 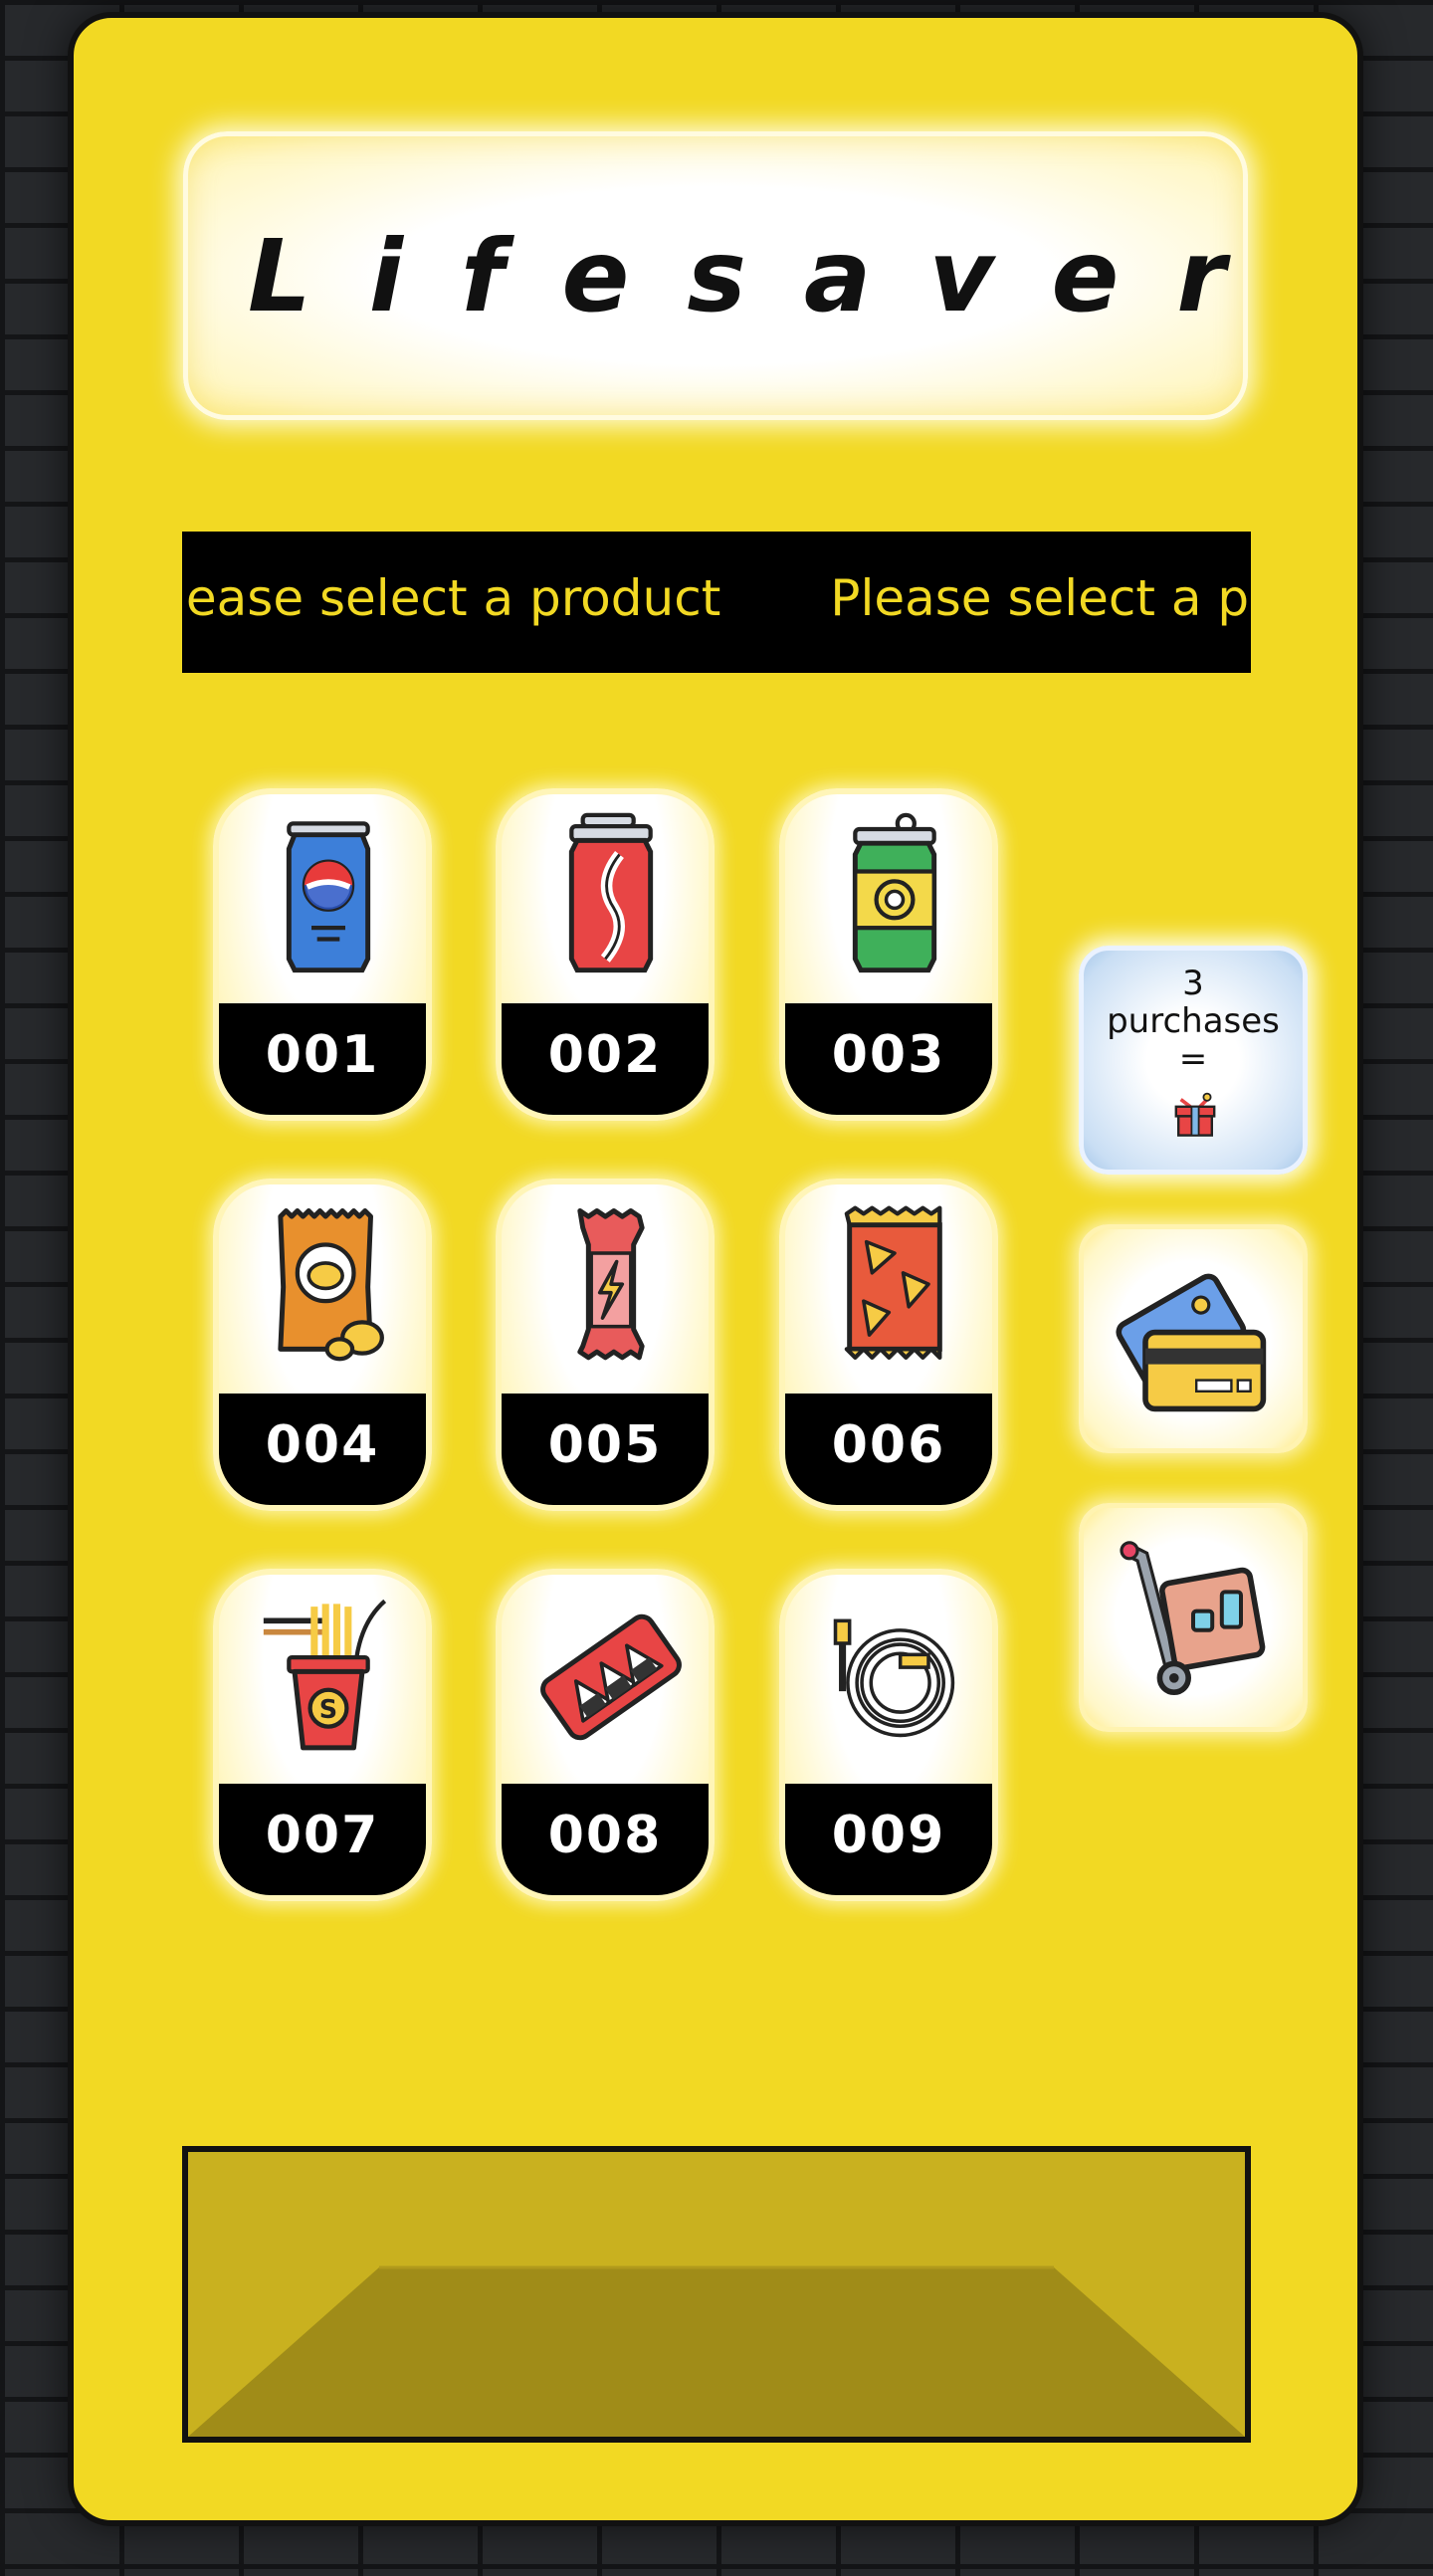 What do you see at coordinates (331, 1285) in the screenshot?
I see `potato-chips-bag-icon` at bounding box center [331, 1285].